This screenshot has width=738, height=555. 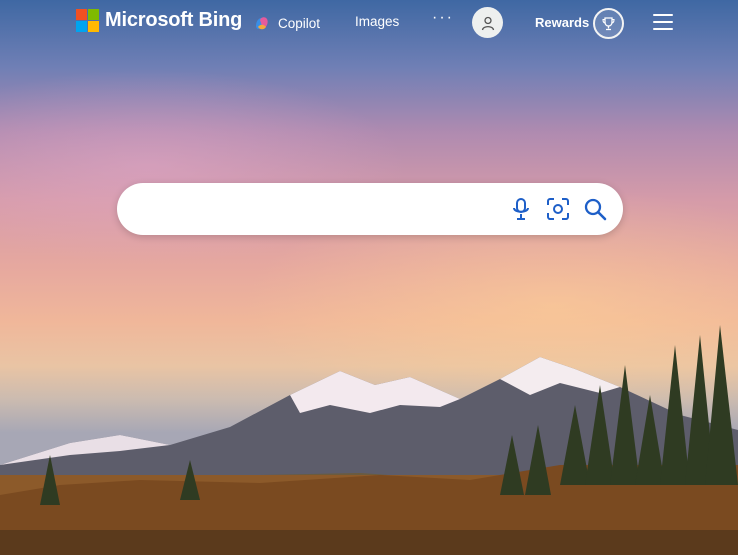 I want to click on rewards-link: Rewards, so click(x=562, y=22).